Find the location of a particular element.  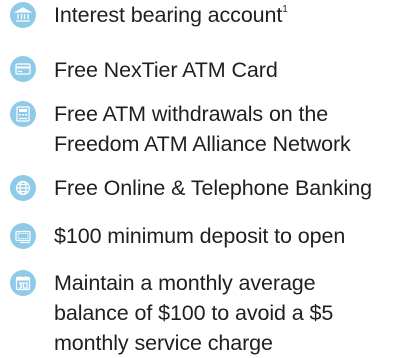

feature-line: Freedom ATM Alliance Network is located at coordinates (202, 144).